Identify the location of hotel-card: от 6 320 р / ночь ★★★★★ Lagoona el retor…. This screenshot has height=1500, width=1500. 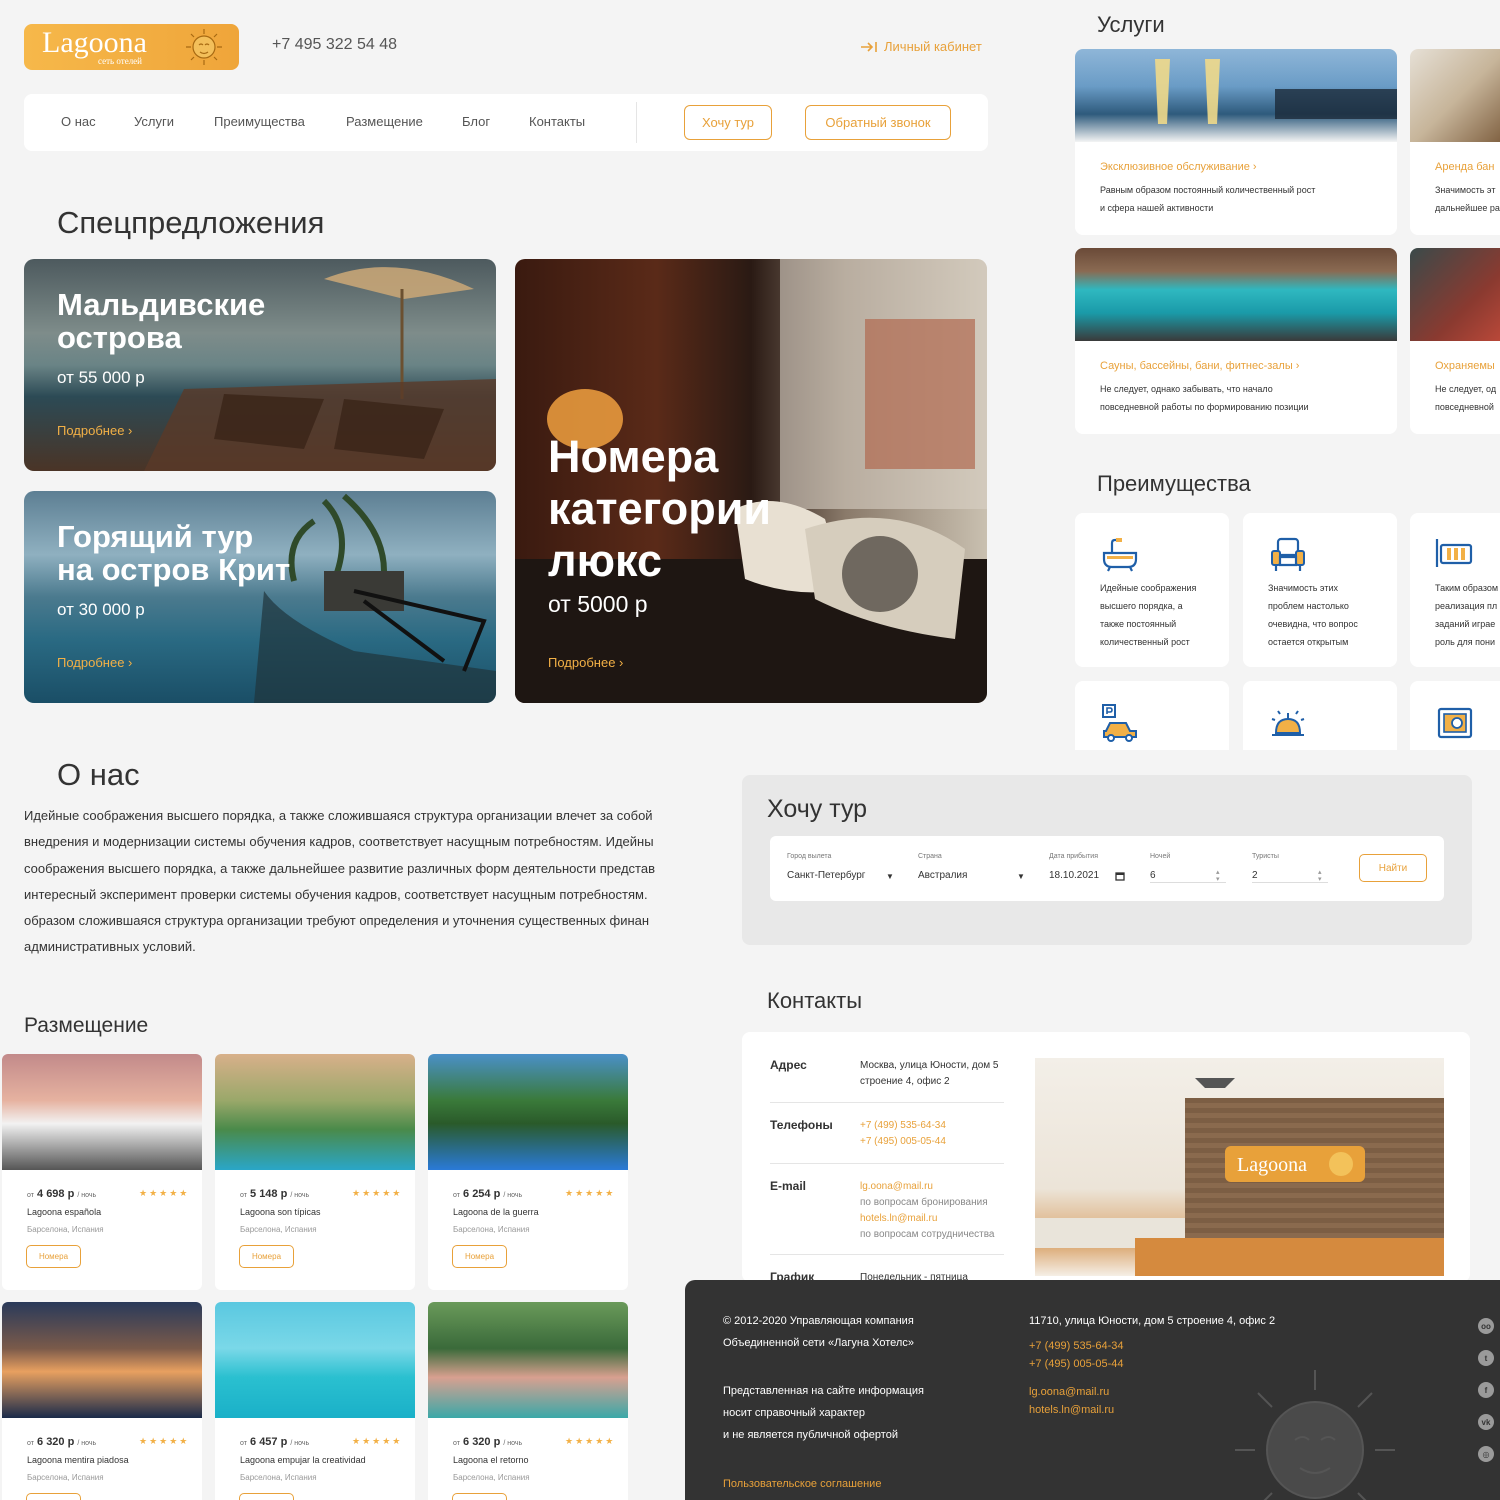
(528, 1401).